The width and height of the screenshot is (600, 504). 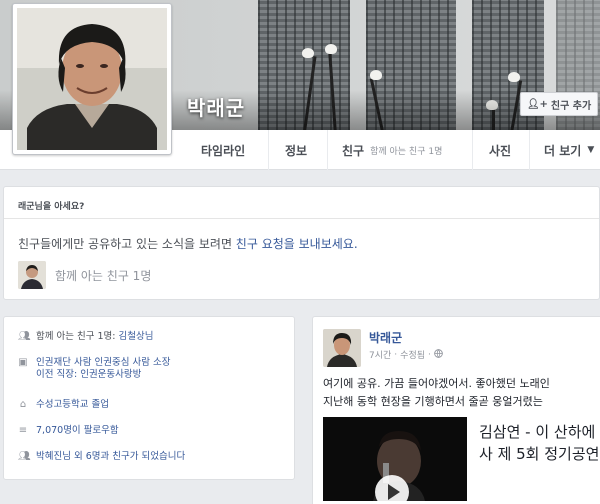 What do you see at coordinates (539, 443) in the screenshot?
I see `shared-link-title: 김삼연 - 이 산하에 사 제 5회 정기공연` at bounding box center [539, 443].